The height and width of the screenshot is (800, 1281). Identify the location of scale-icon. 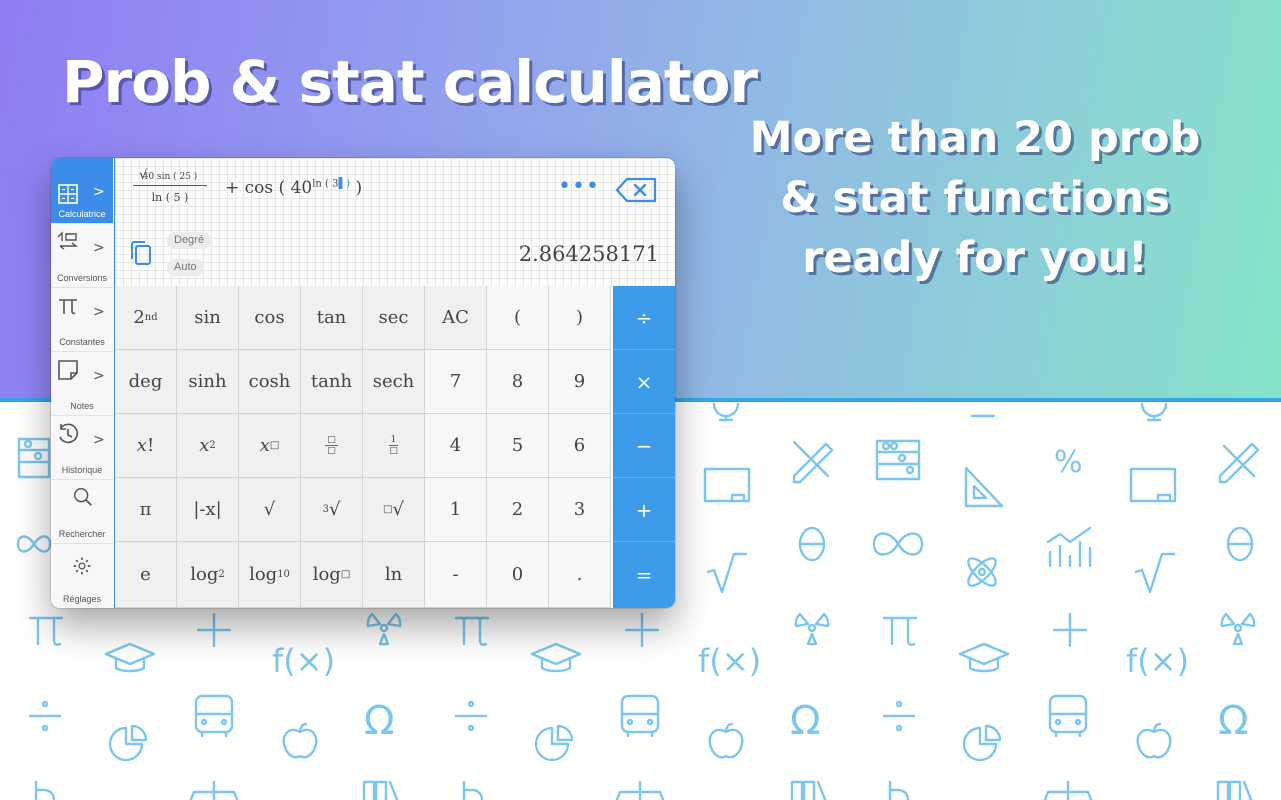
(640, 790).